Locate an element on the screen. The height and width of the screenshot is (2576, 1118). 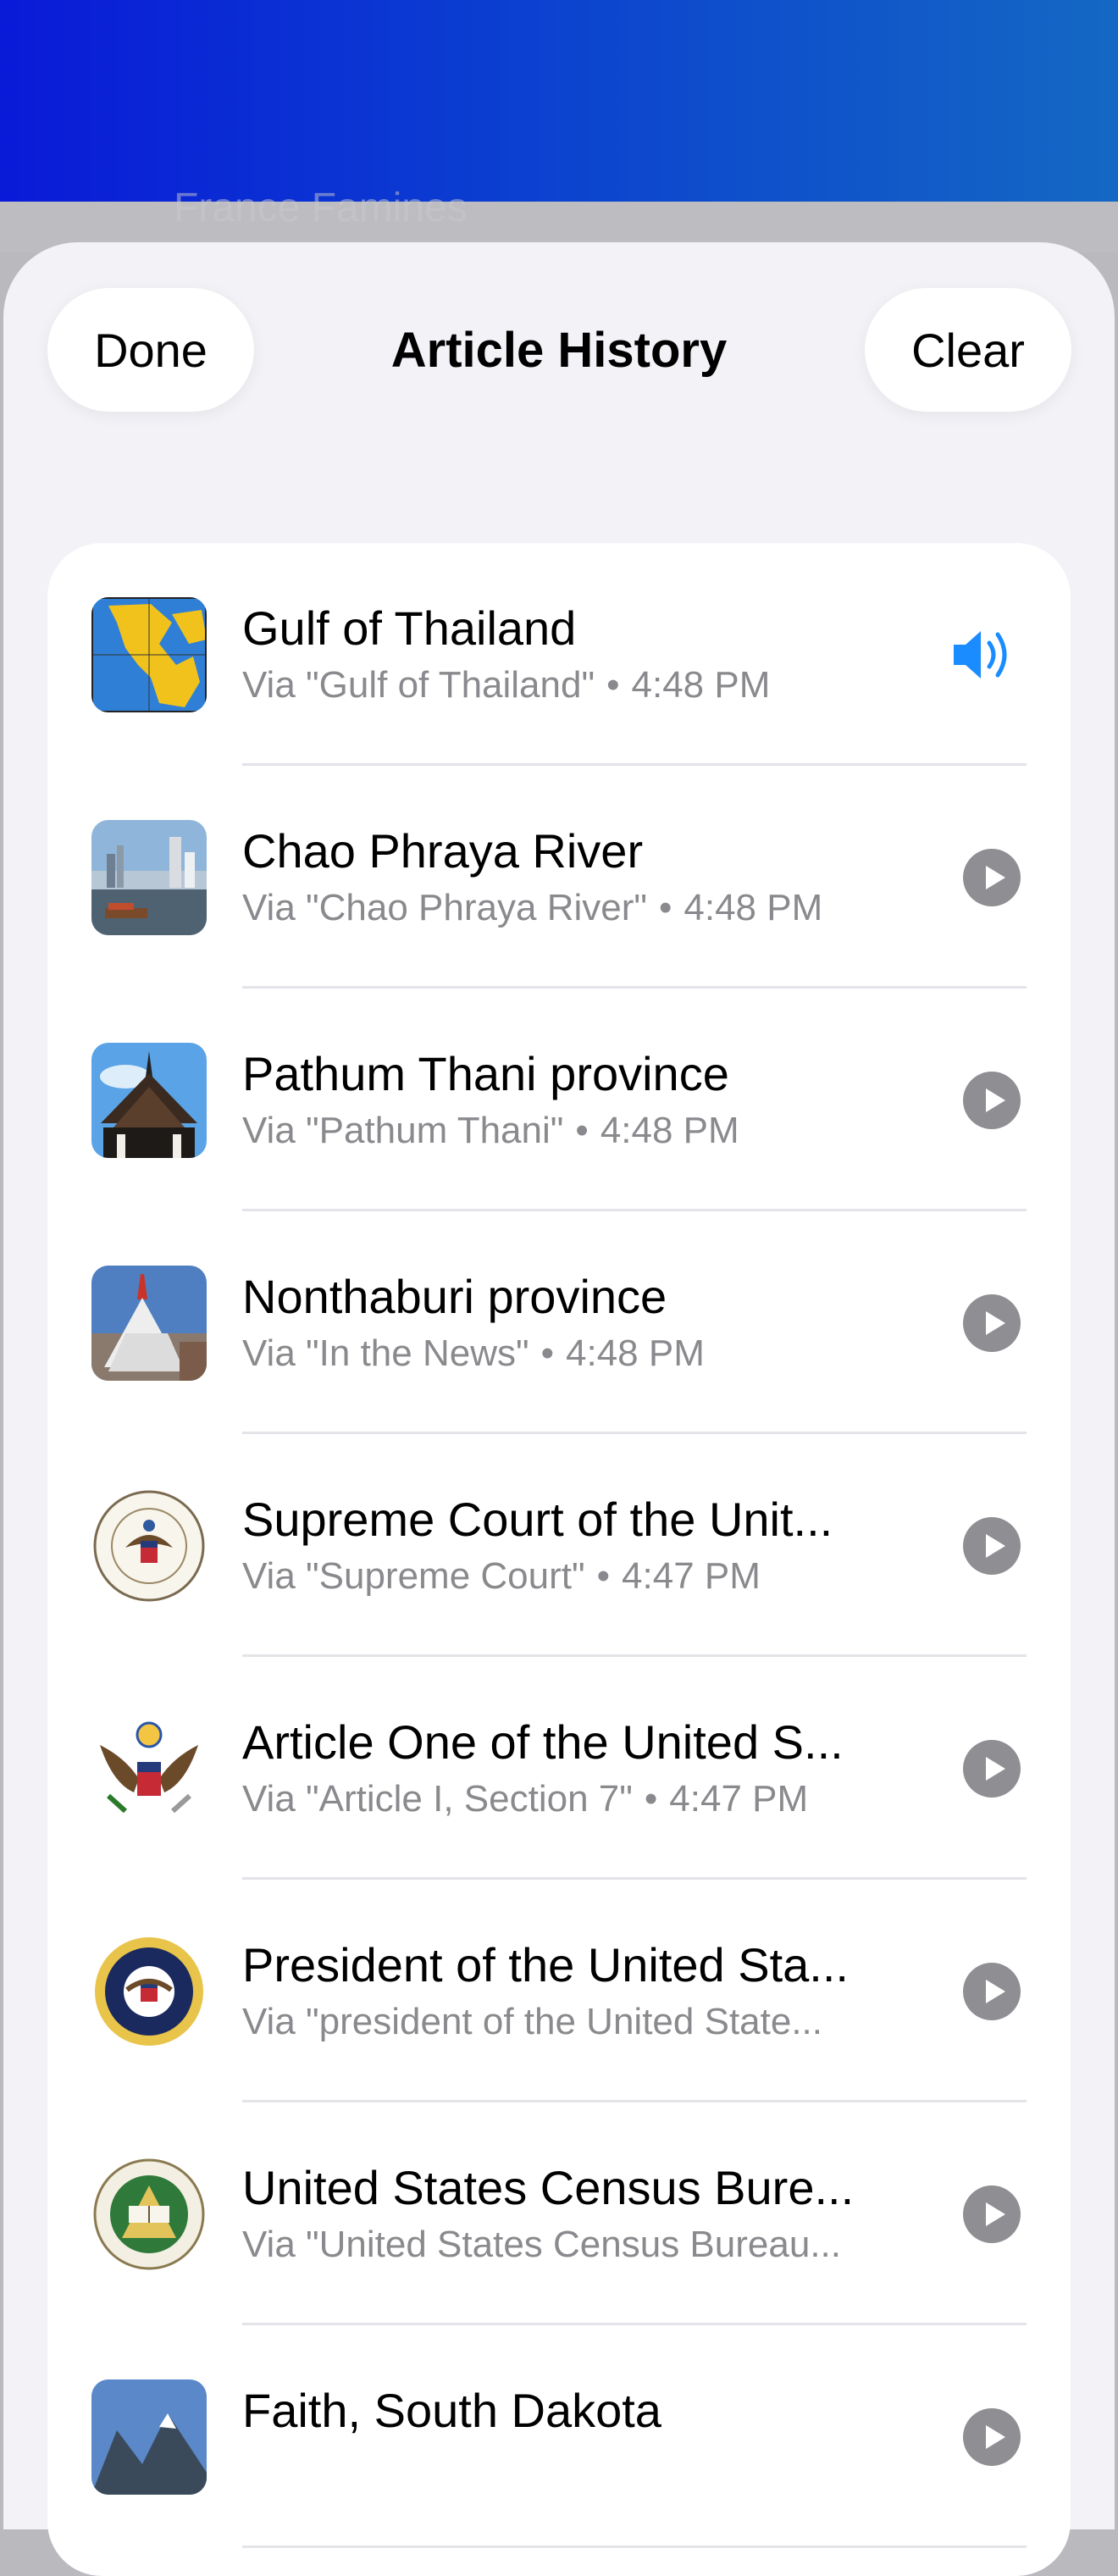
article-via: Via "Pathum Thani" is located at coordinates (403, 1130).